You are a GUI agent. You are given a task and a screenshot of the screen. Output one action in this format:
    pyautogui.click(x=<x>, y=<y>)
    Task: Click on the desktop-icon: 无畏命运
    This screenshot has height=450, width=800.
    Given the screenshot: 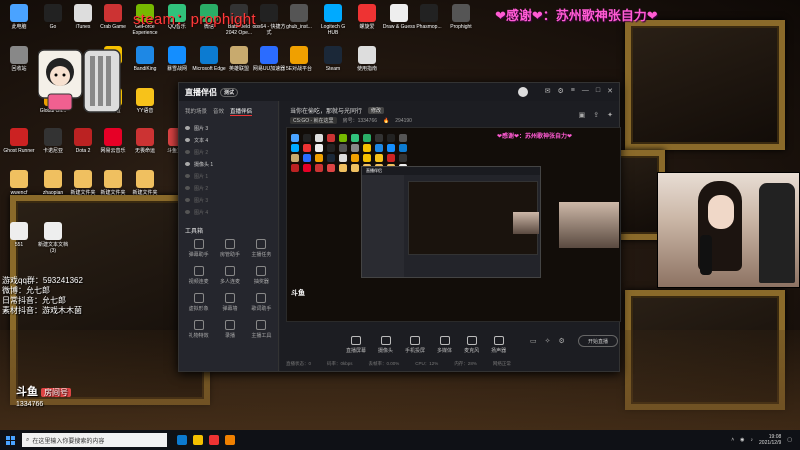 What is the action you would take?
    pyautogui.click(x=145, y=141)
    